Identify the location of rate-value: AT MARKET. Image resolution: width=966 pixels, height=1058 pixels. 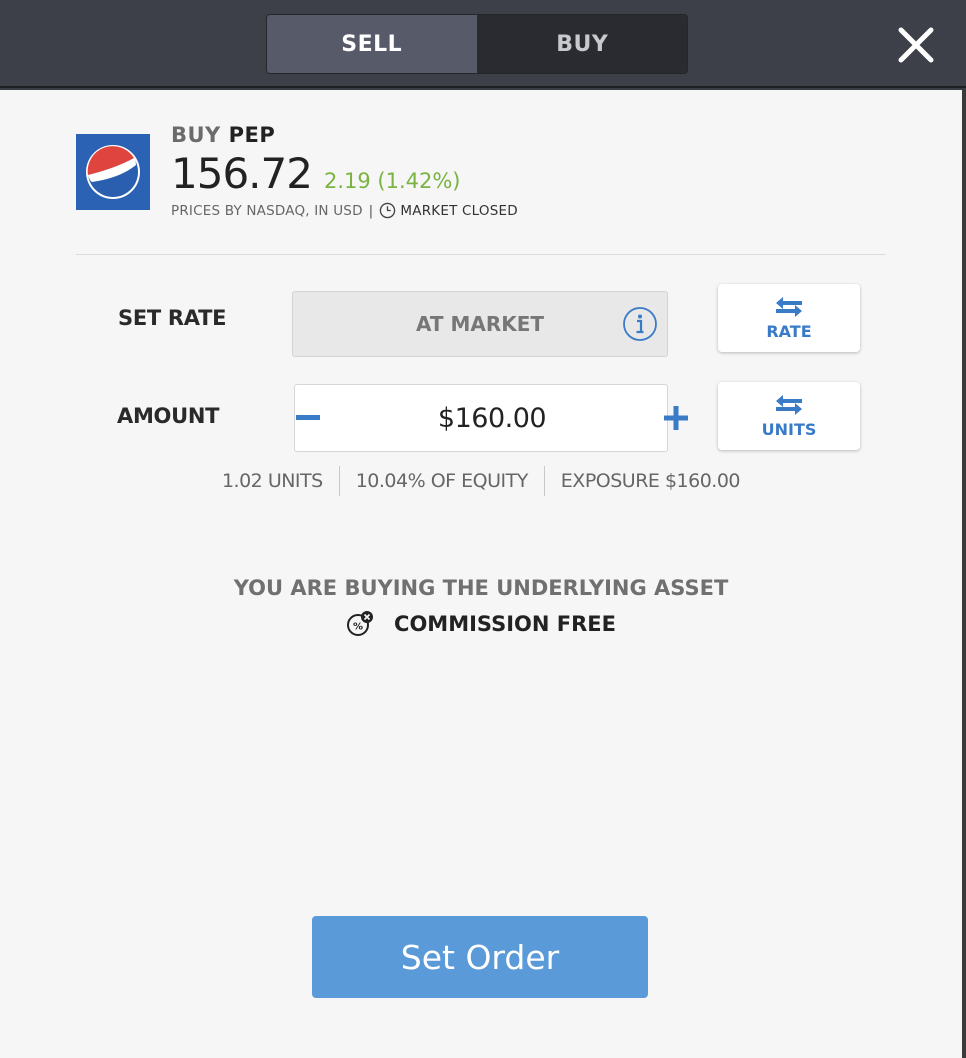
(480, 324).